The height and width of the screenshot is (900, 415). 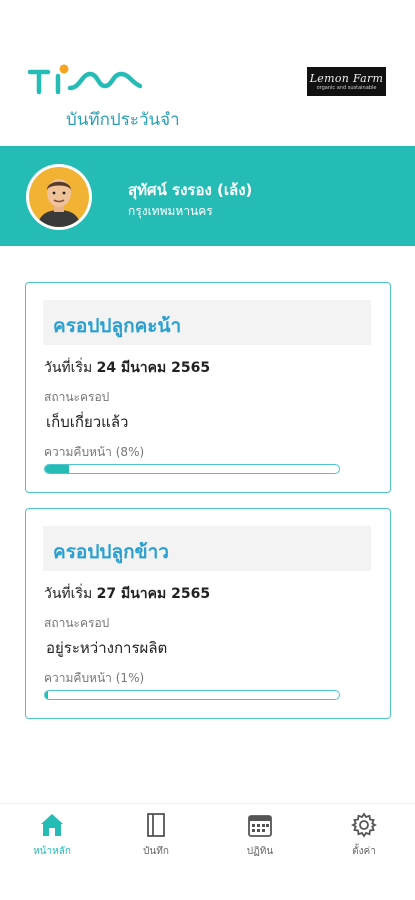 I want to click on nav-settings: ตั้งค่า, so click(x=363, y=852).